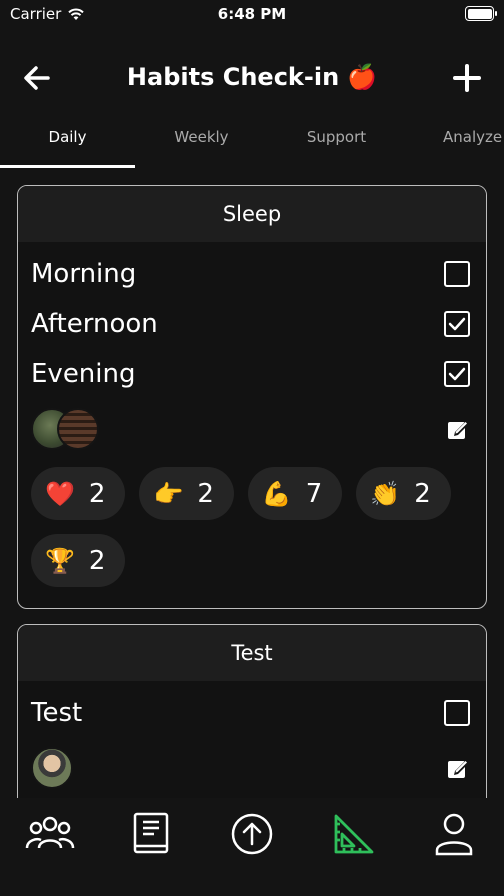 The height and width of the screenshot is (896, 504). I want to click on tab-indicator, so click(67, 166).